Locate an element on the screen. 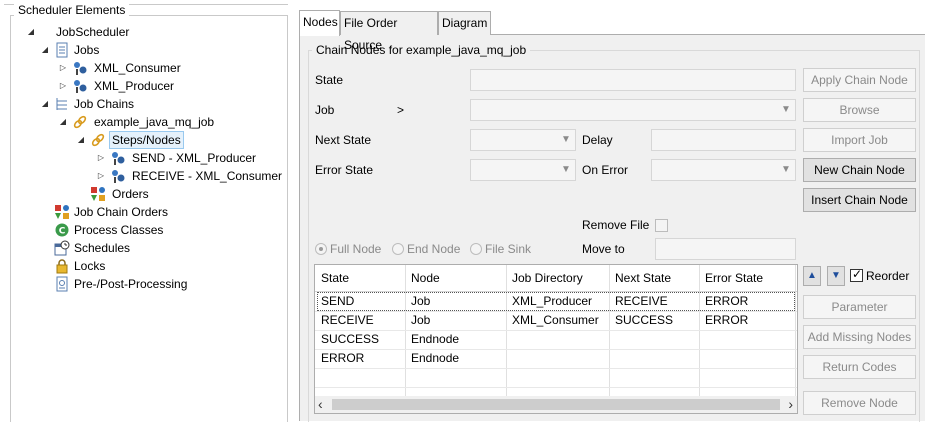  job-label: Job is located at coordinates (325, 110).